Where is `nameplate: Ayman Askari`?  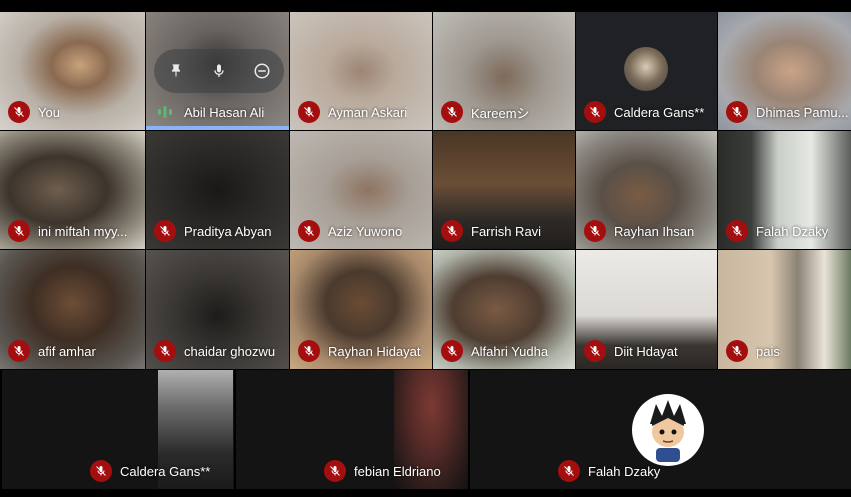 nameplate: Ayman Askari is located at coordinates (352, 112).